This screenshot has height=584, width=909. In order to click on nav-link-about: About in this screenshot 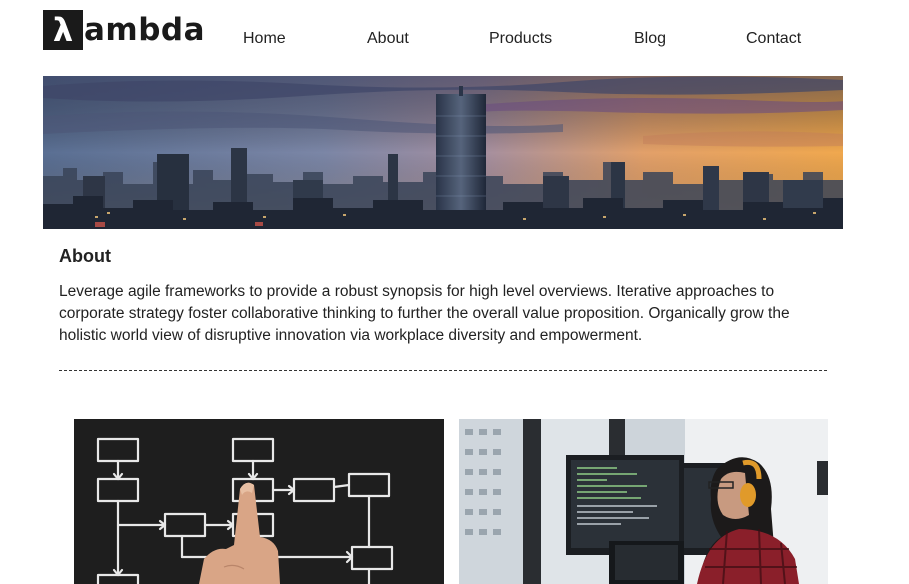, I will do `click(388, 39)`.